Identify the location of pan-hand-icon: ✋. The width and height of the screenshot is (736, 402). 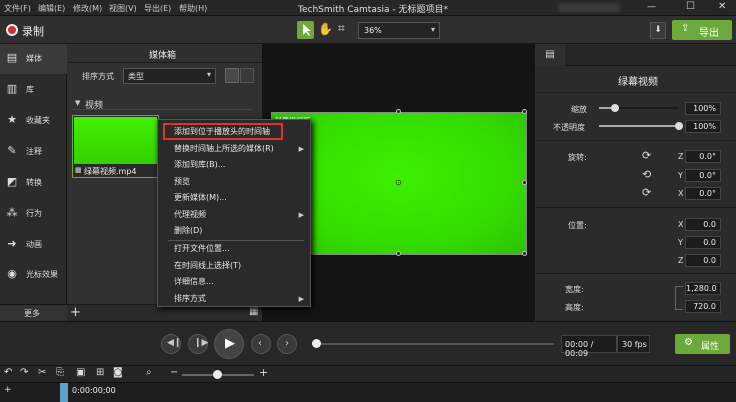
(325, 29).